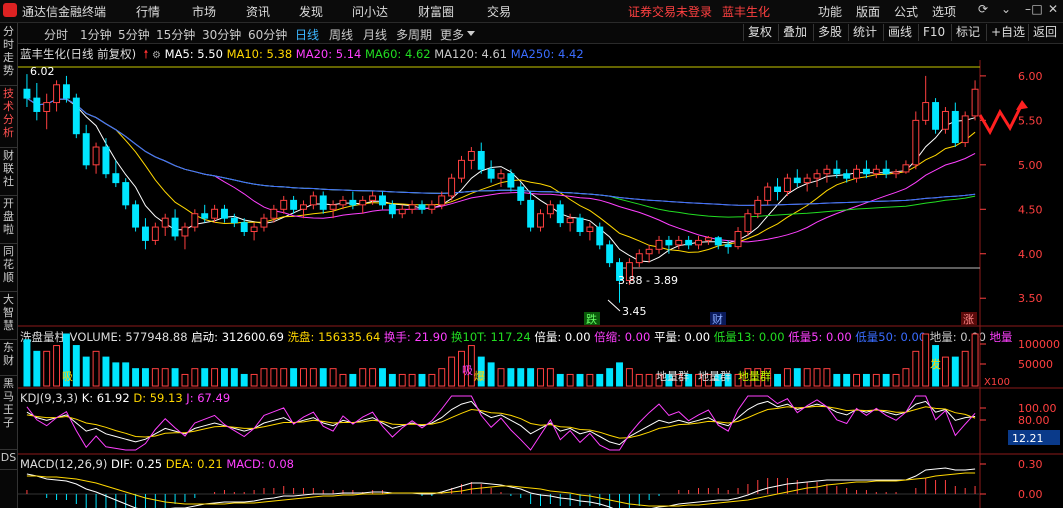 This screenshot has height=508, width=1063. Describe the element at coordinates (471, 33) in the screenshot. I see `chevron-down-icon` at that location.